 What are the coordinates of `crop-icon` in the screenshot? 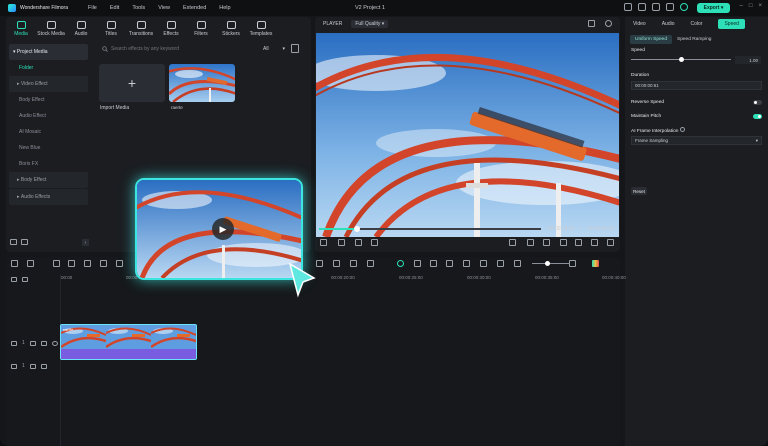 It's located at (103, 263).